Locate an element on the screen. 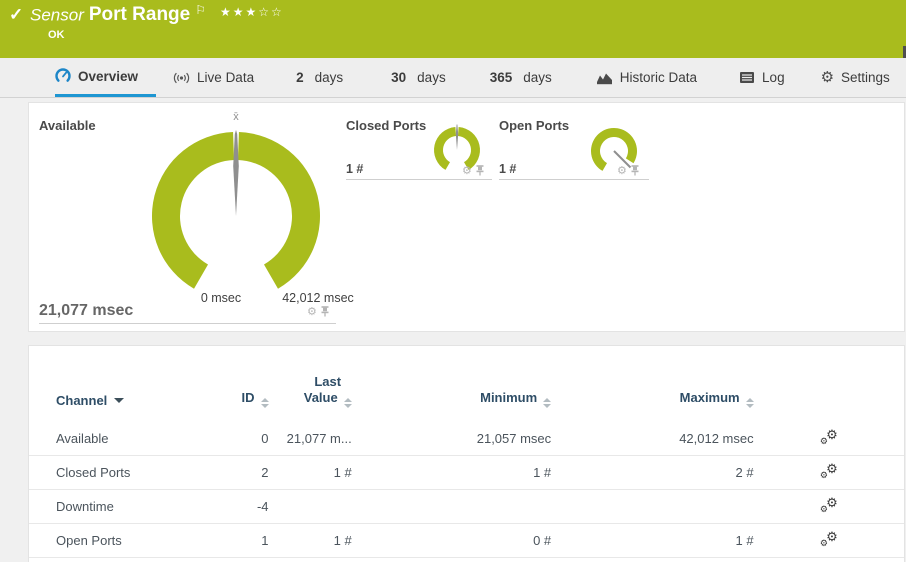  tab-overview: Overview is located at coordinates (106, 77).